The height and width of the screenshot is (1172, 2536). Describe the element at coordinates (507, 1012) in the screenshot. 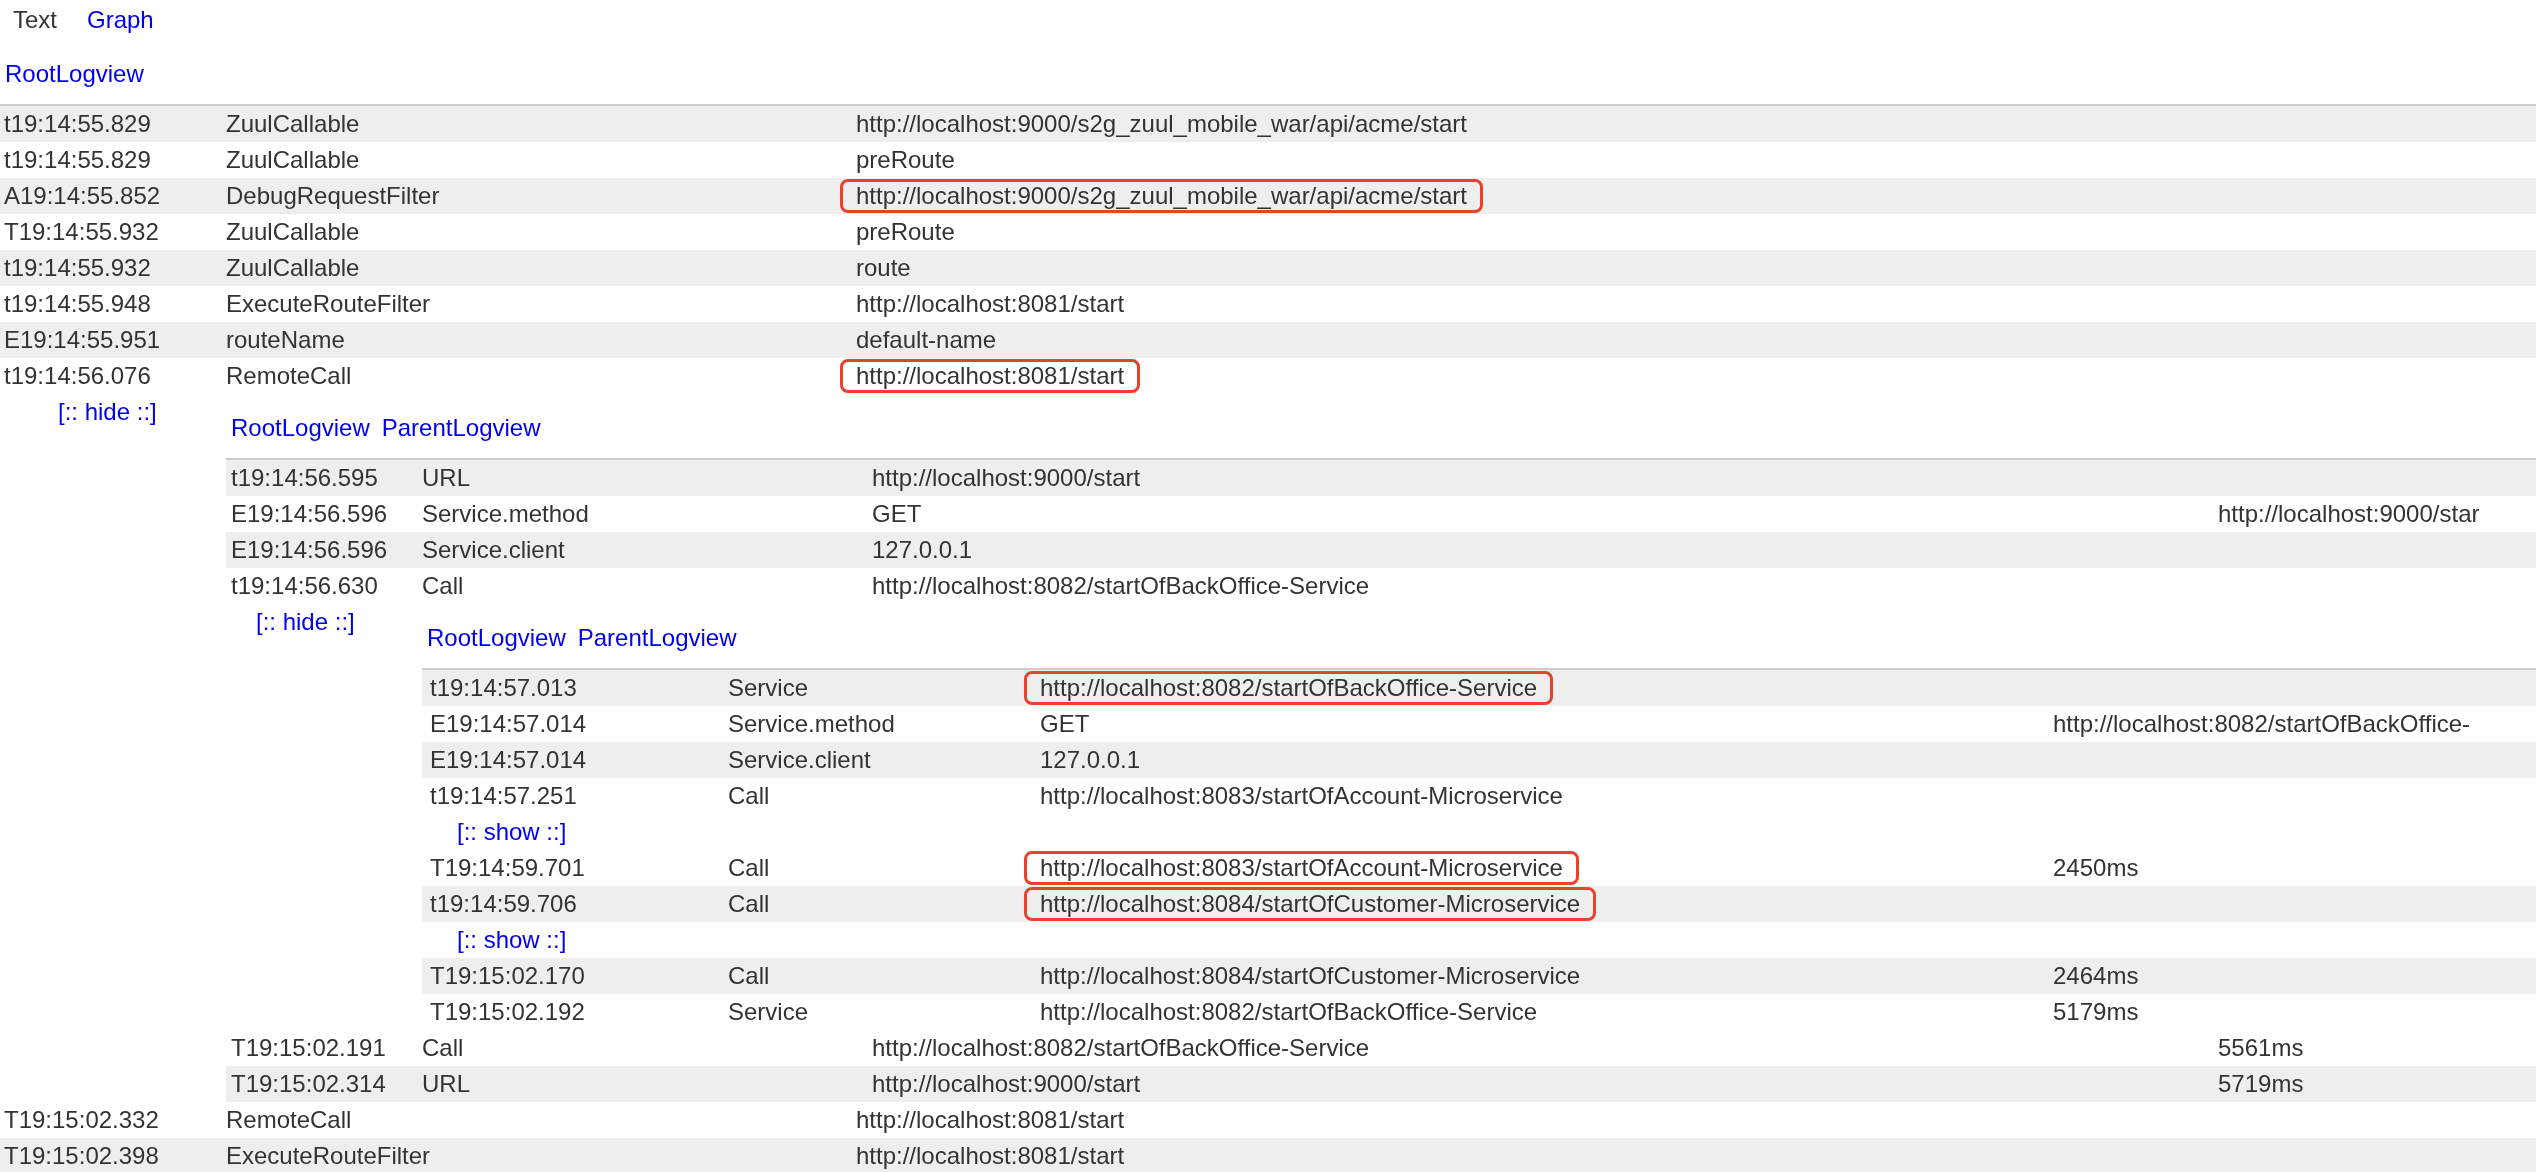

I see `log-time: T19:15:02.192` at that location.